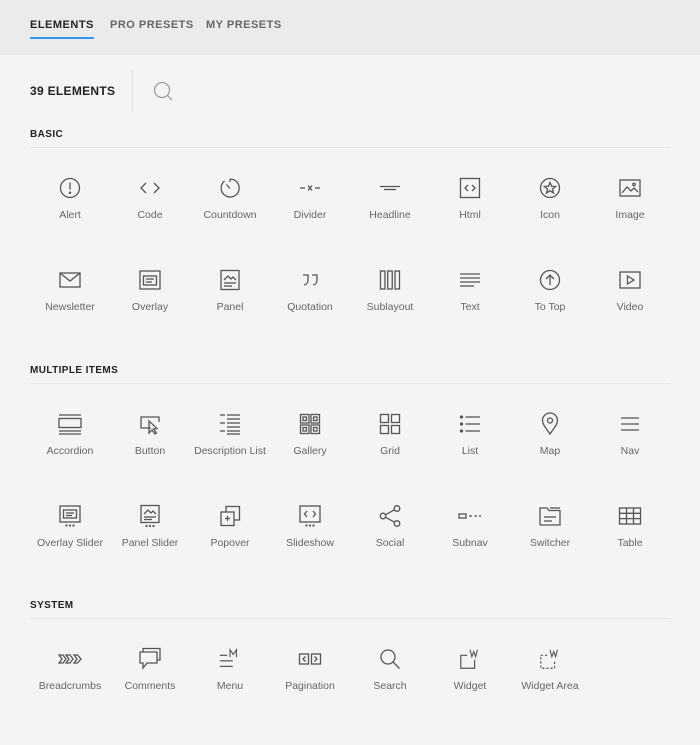 The height and width of the screenshot is (745, 700). What do you see at coordinates (470, 280) in the screenshot?
I see `text-icon` at bounding box center [470, 280].